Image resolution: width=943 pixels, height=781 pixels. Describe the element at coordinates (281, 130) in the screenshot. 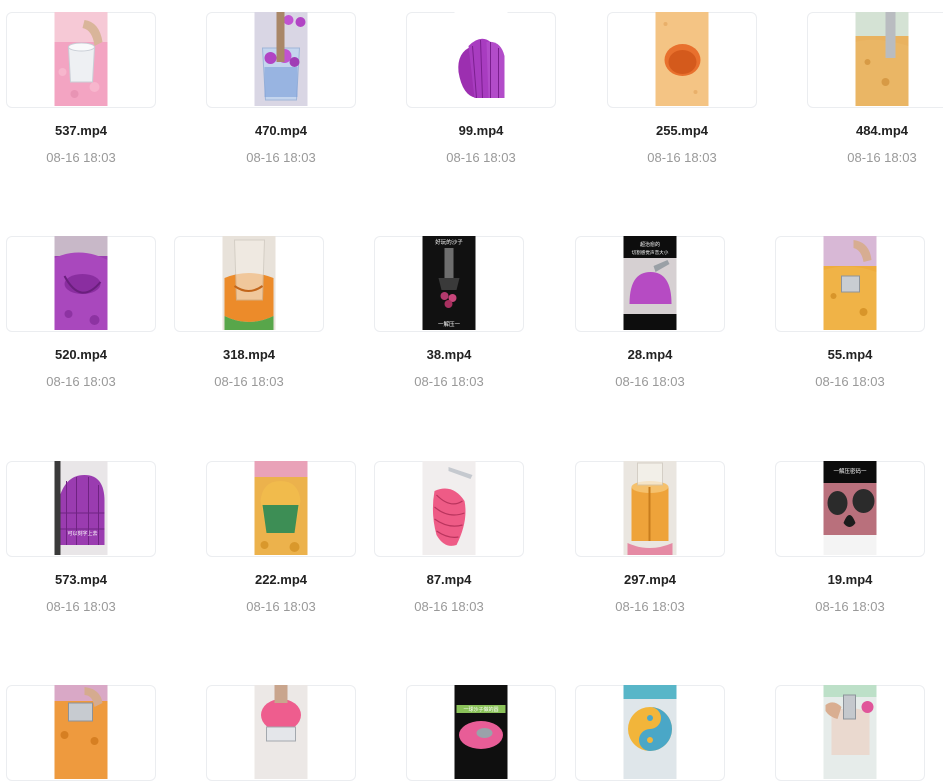

I see `file-name: 470.mp4` at that location.